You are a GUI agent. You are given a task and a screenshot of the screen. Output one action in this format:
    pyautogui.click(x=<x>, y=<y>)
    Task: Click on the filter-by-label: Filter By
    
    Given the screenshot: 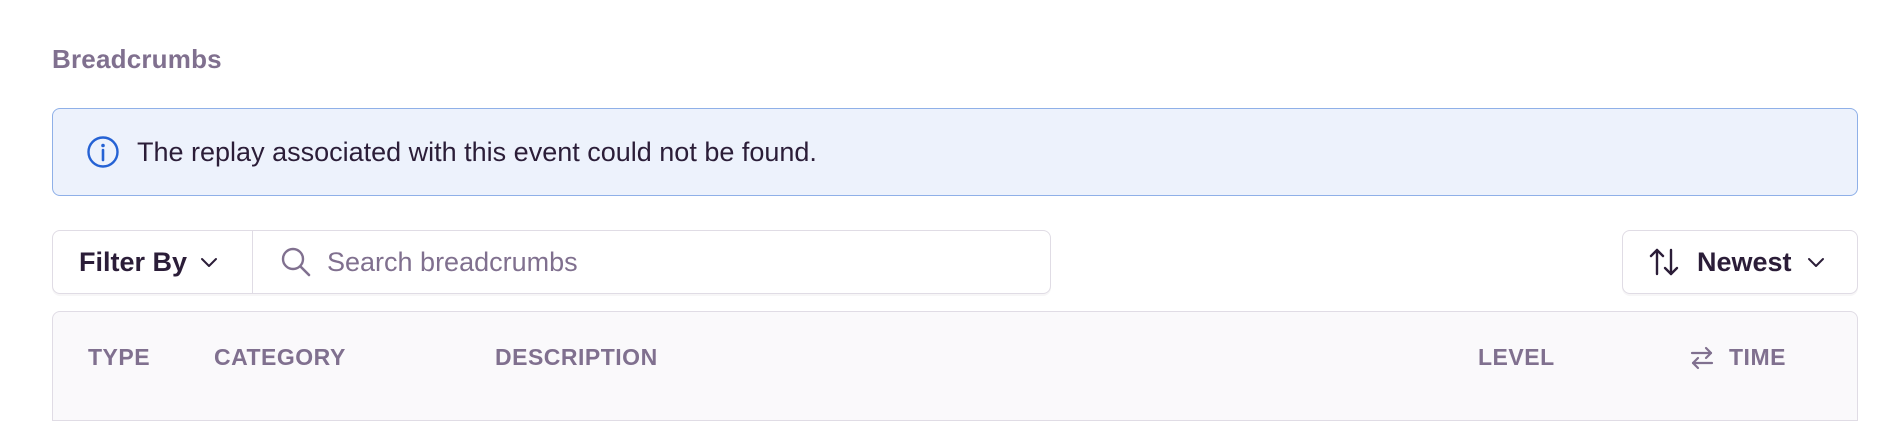 What is the action you would take?
    pyautogui.click(x=133, y=261)
    